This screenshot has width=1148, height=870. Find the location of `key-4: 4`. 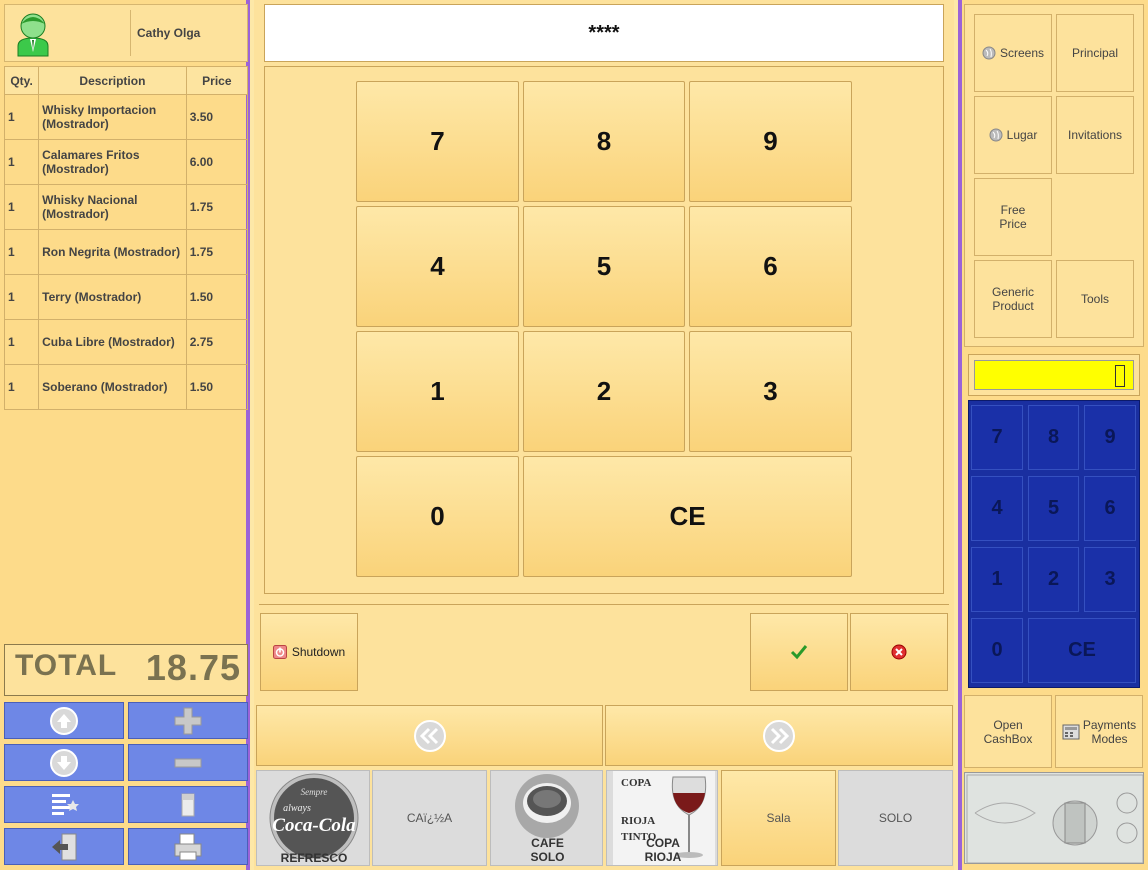

key-4: 4 is located at coordinates (437, 266).